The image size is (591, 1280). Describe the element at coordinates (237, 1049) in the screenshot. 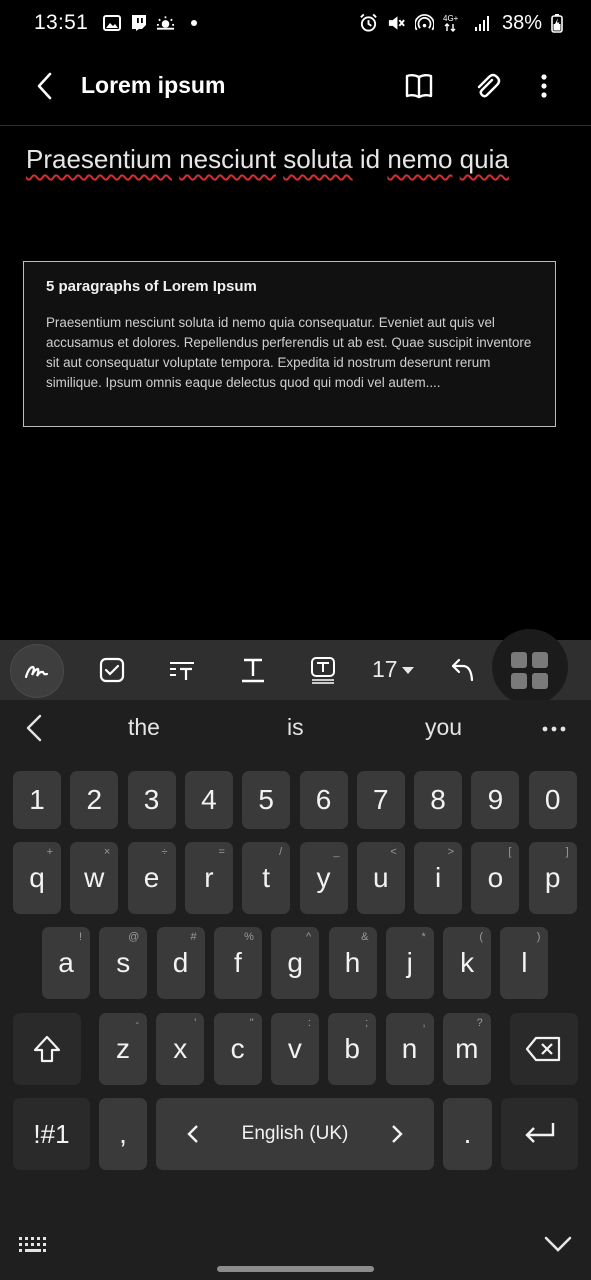

I see `key-c: c "` at that location.